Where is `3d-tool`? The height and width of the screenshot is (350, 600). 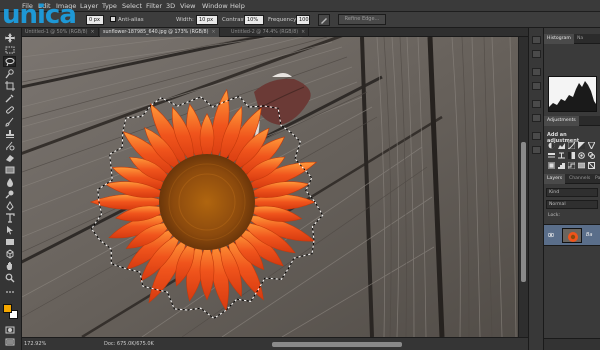 3d-tool is located at coordinates (9, 253).